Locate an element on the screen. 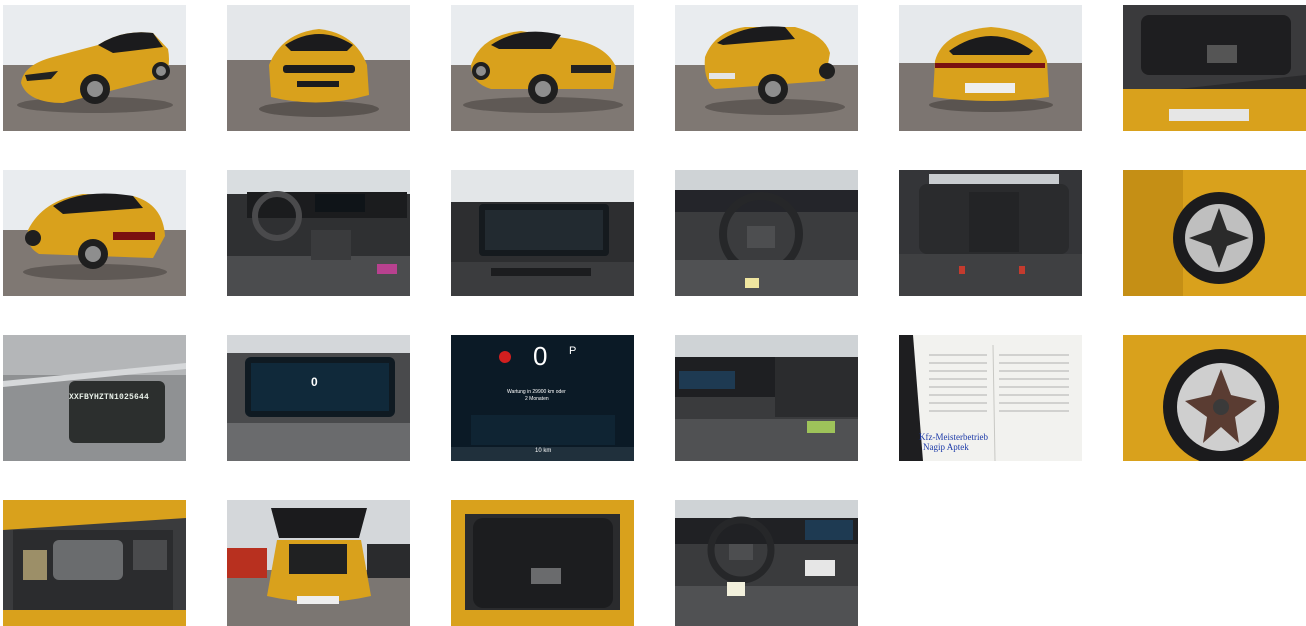 This screenshot has height=626, width=1306. engine-bay-photo is located at coordinates (94, 563).